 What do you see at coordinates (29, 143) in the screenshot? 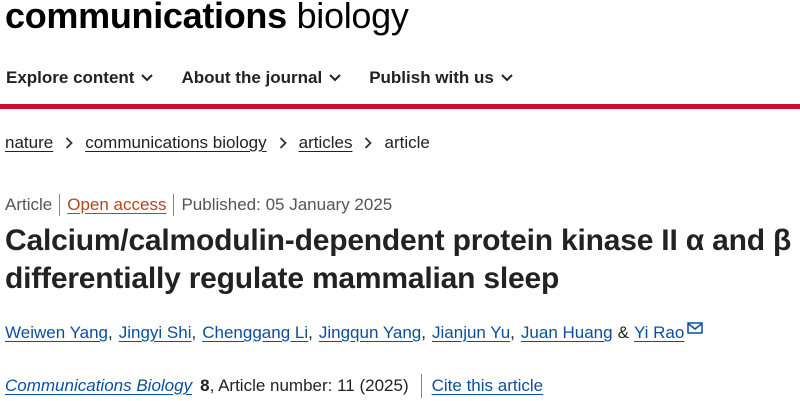
I see `breadcrumb-nature: nature` at bounding box center [29, 143].